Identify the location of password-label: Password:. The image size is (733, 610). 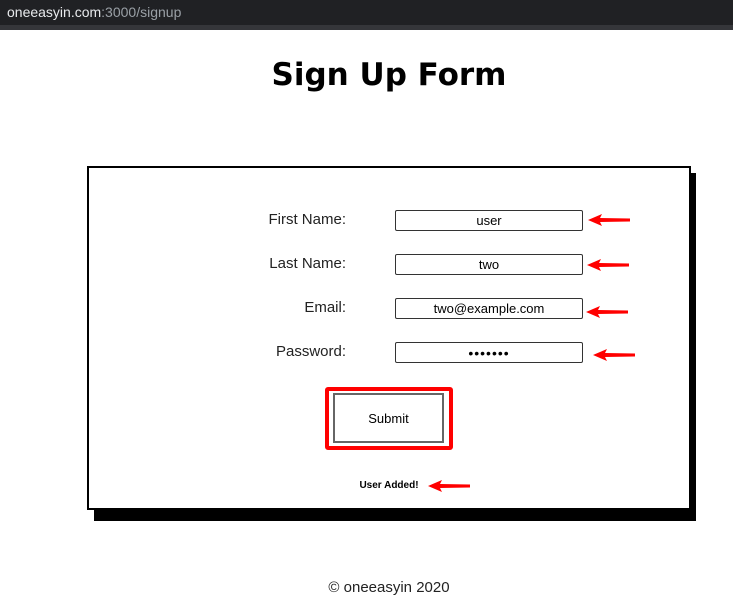
(310, 351).